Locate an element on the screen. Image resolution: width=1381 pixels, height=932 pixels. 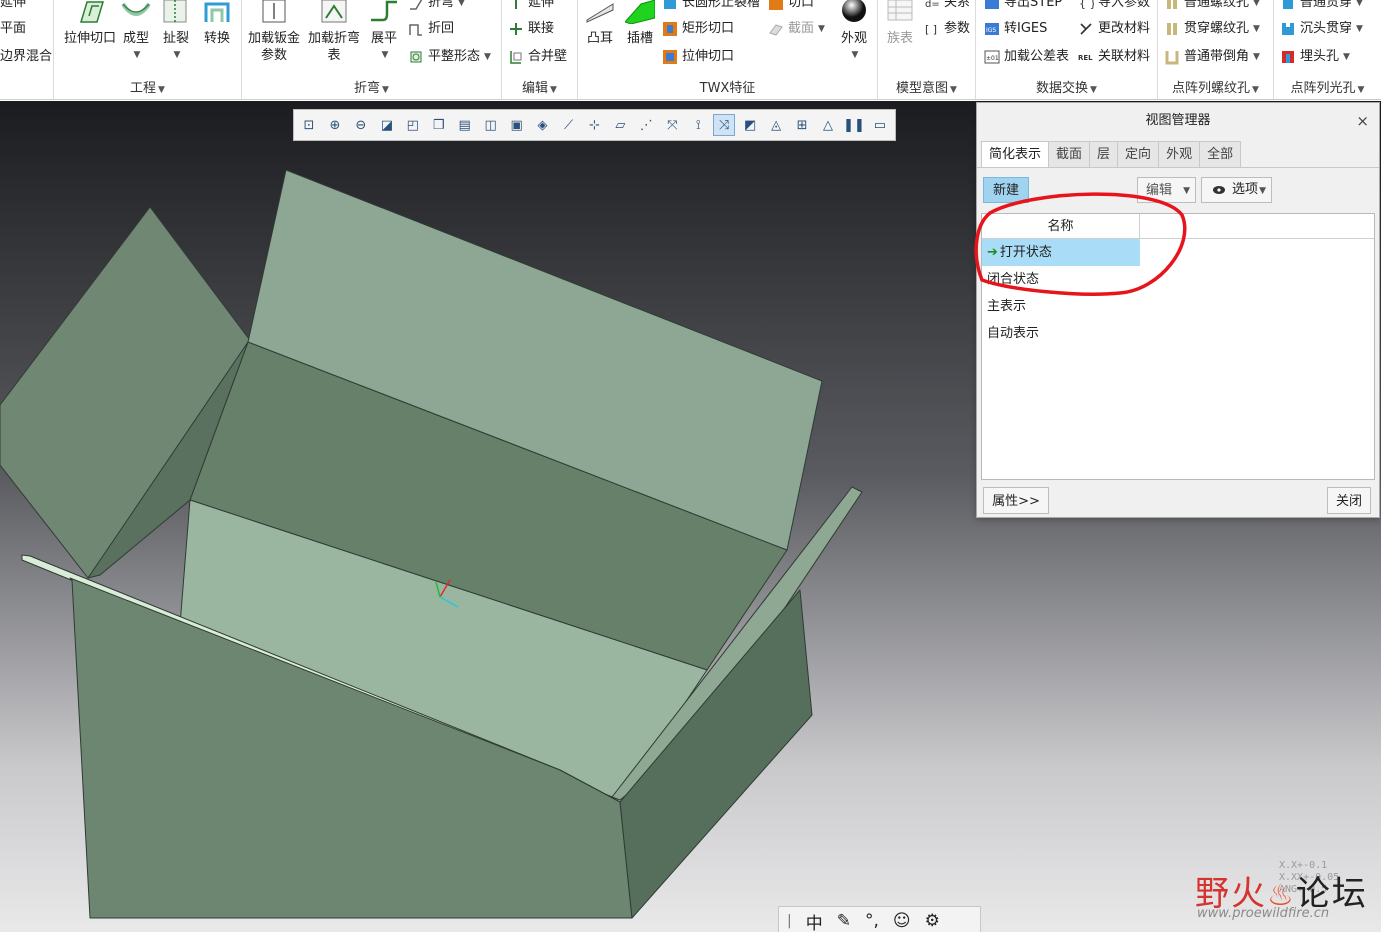
list-item: 自动表示 is located at coordinates (1061, 333).